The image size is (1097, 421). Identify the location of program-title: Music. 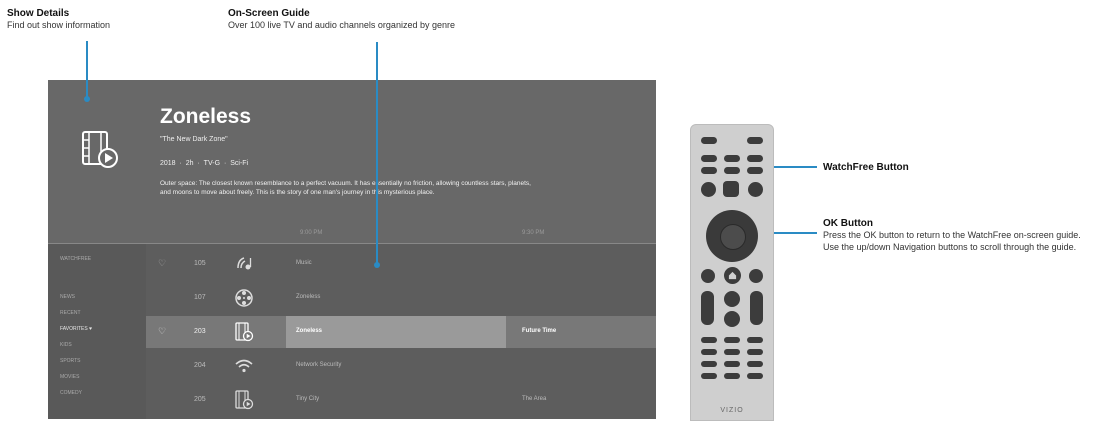
(304, 263).